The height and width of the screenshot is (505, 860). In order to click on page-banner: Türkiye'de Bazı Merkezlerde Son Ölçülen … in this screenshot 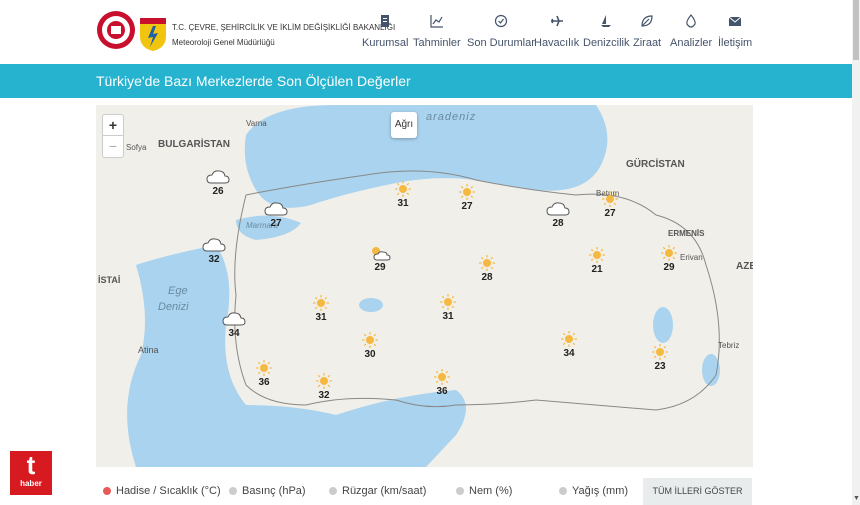, I will do `click(426, 81)`.